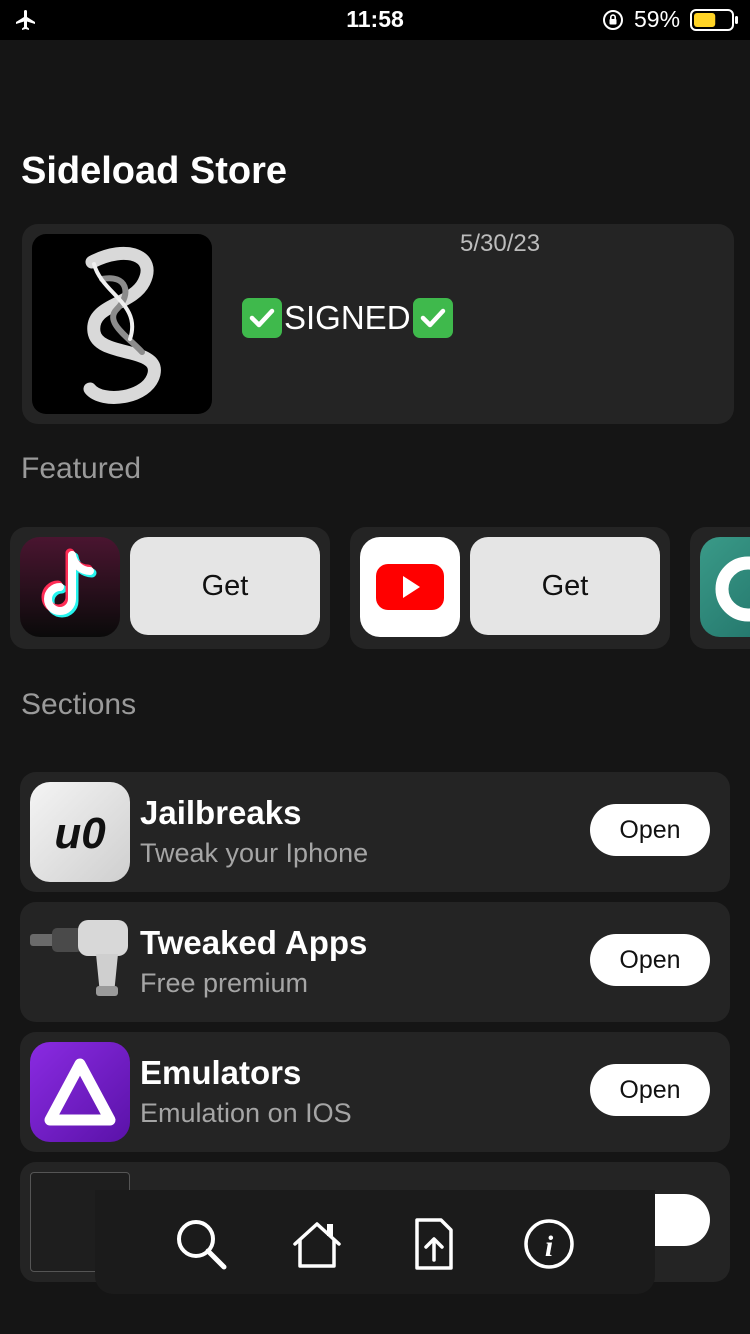 Image resolution: width=750 pixels, height=1334 pixels. Describe the element at coordinates (375, 1092) in the screenshot. I see `section-row-emulators: Emulators Emulation on IOS Open` at that location.